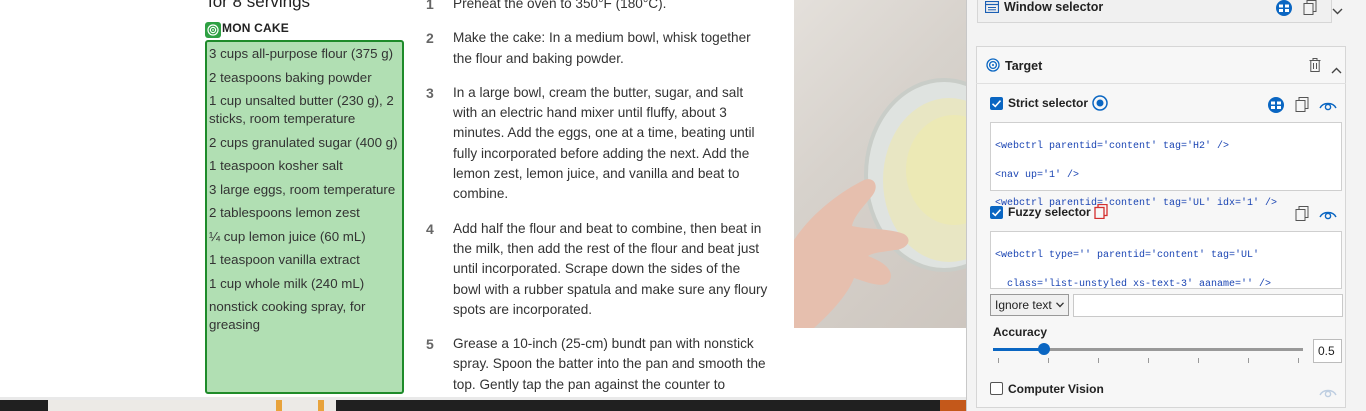 The height and width of the screenshot is (411, 1366). I want to click on step-number: 5, so click(430, 344).